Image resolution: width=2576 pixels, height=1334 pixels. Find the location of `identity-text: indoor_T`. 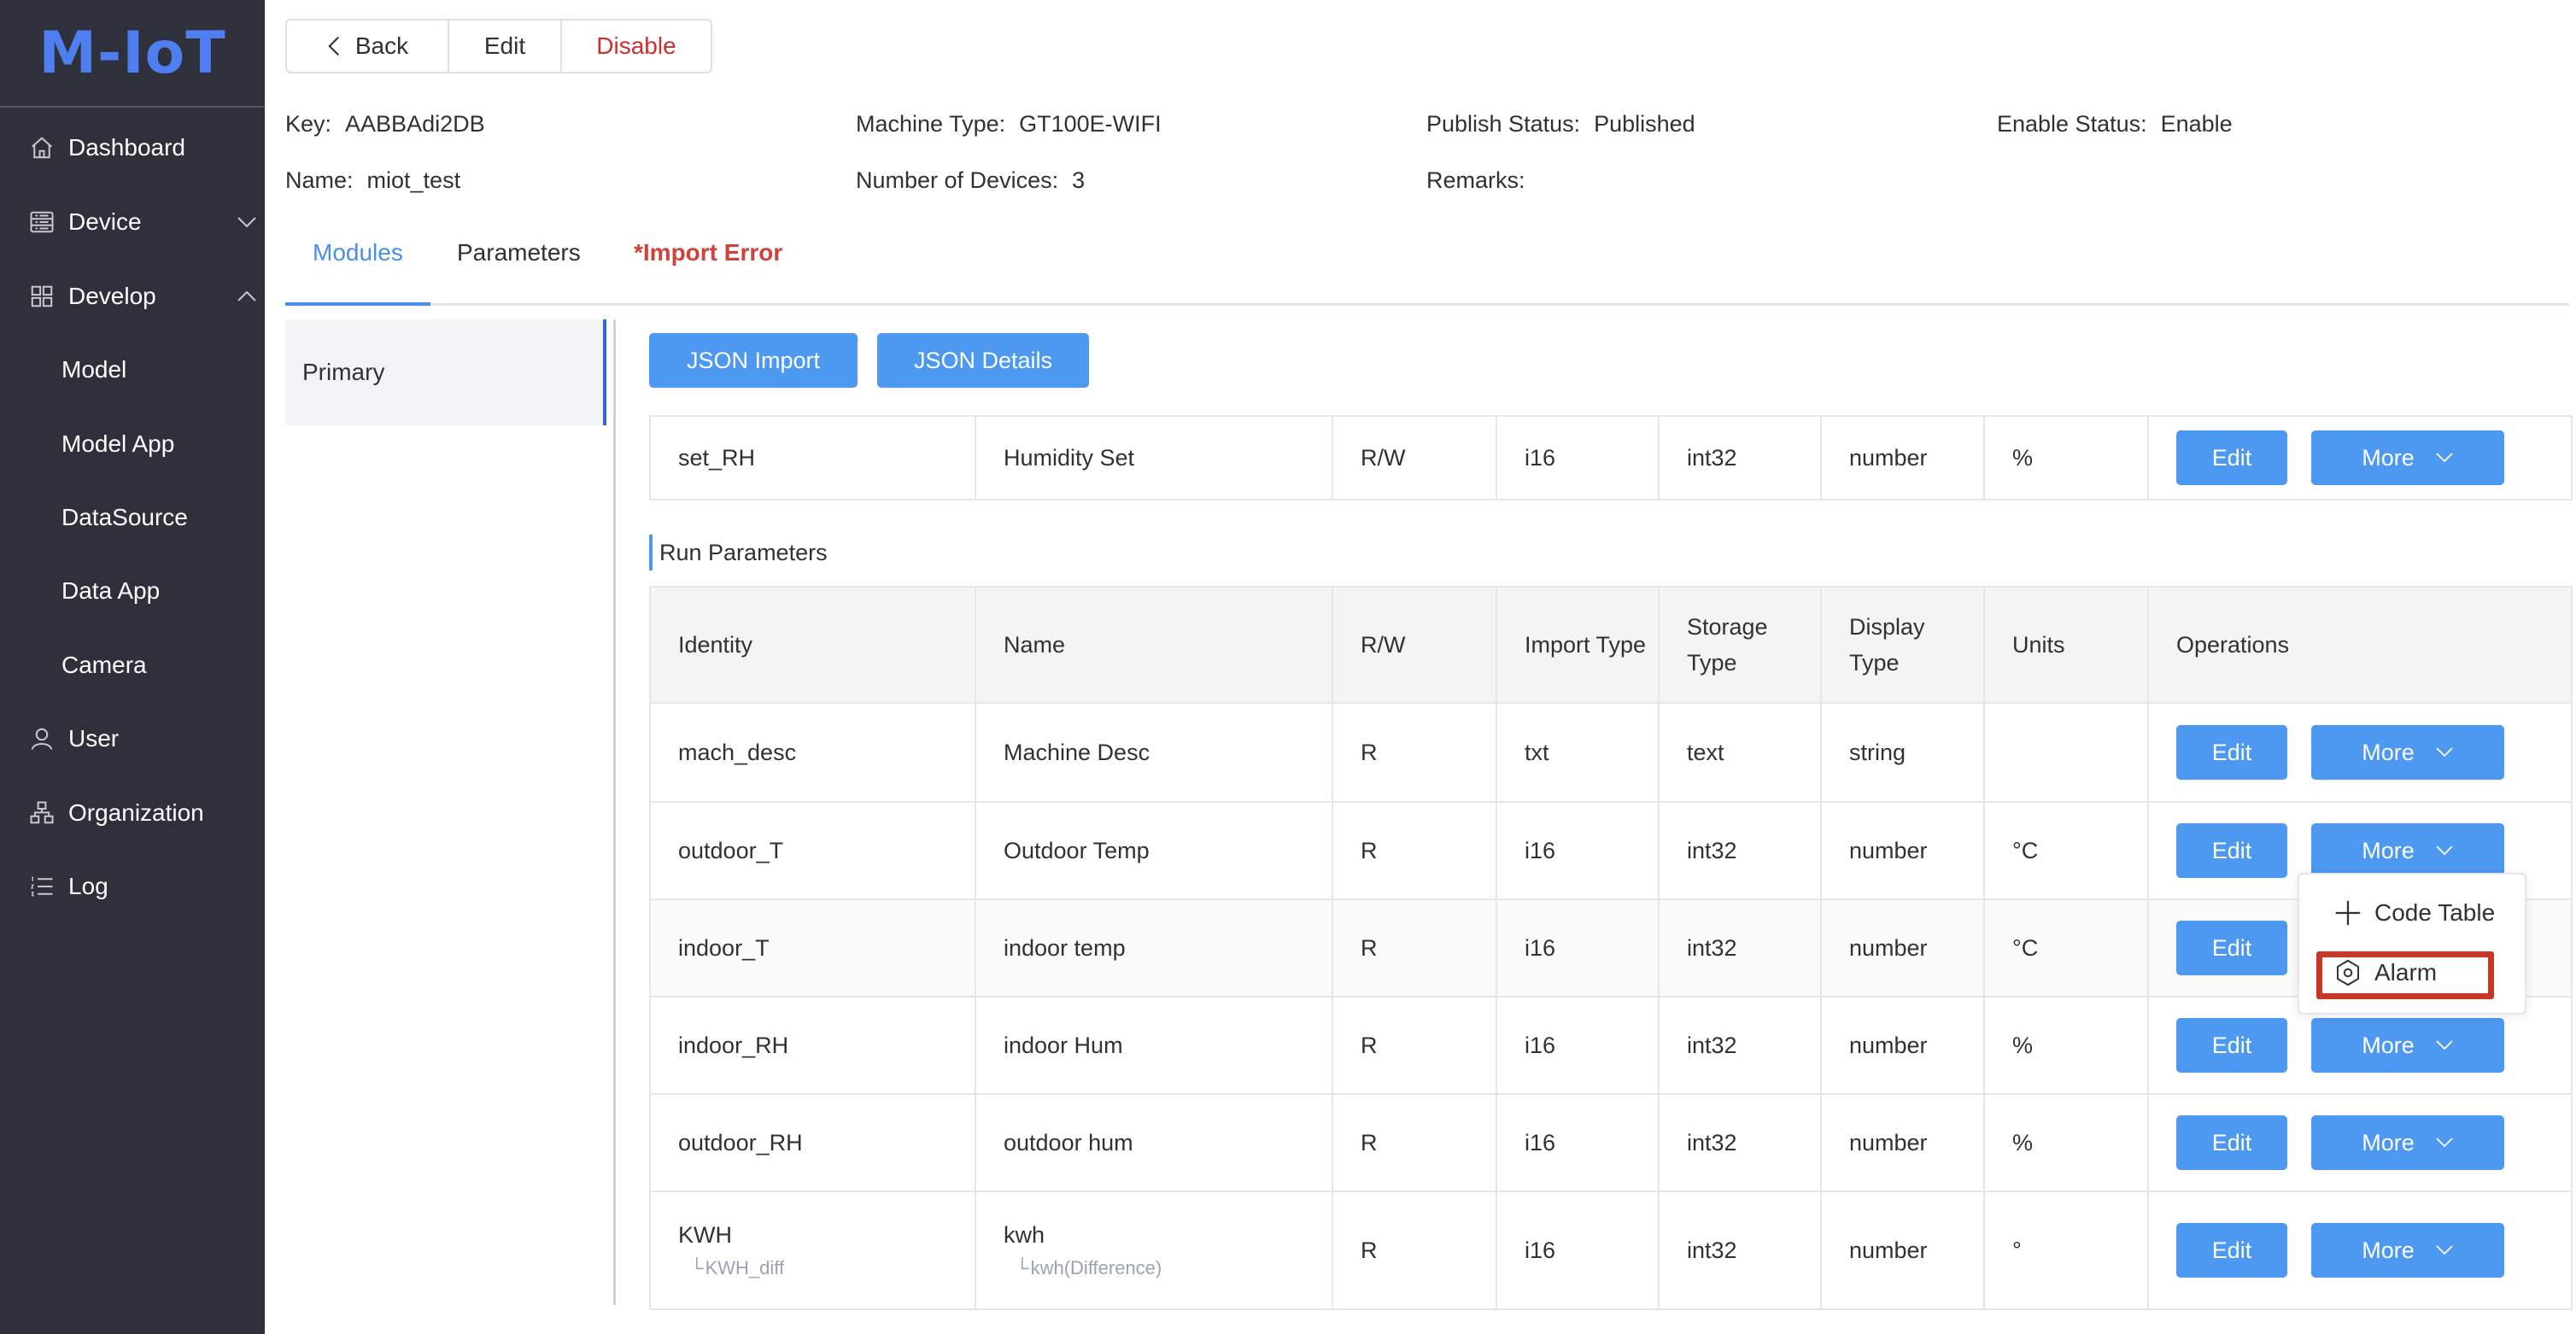

identity-text: indoor_T is located at coordinates (724, 947).